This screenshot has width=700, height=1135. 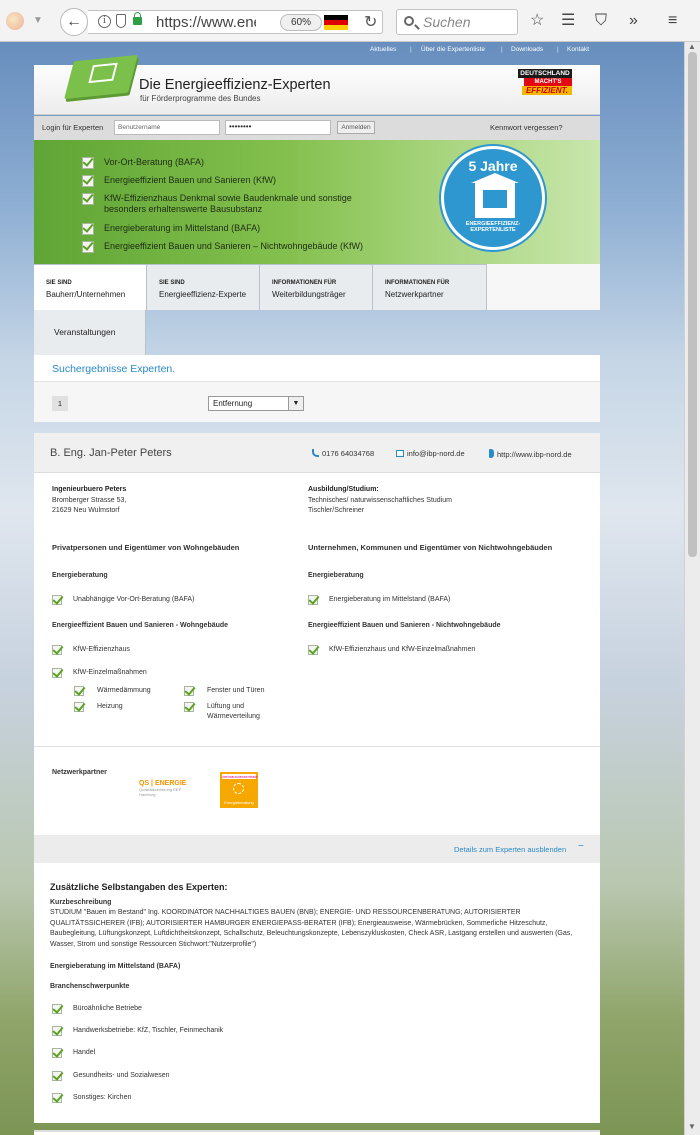 I want to click on phone-contact: 0176 64034768, so click(x=343, y=453).